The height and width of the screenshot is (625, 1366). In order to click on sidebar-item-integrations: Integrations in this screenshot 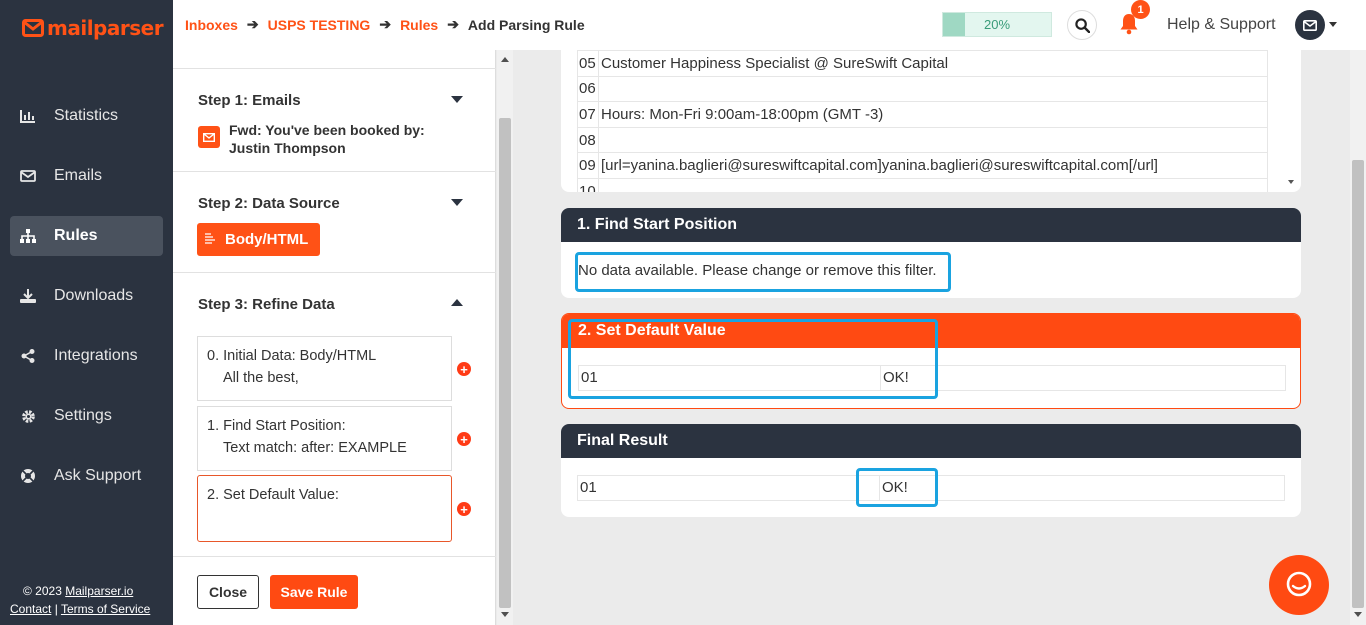, I will do `click(86, 356)`.